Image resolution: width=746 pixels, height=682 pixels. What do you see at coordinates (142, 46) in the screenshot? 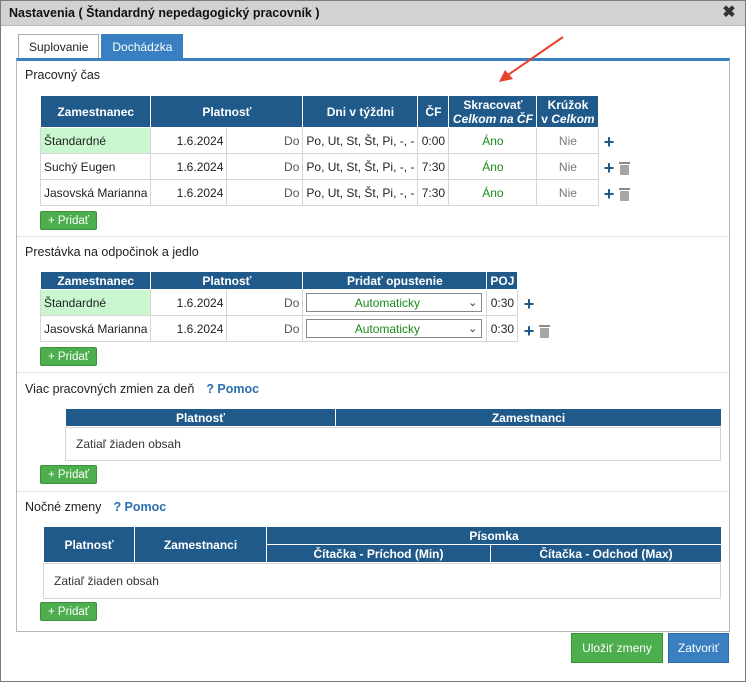
I see `tab-dochadzka: Dochádzka` at bounding box center [142, 46].